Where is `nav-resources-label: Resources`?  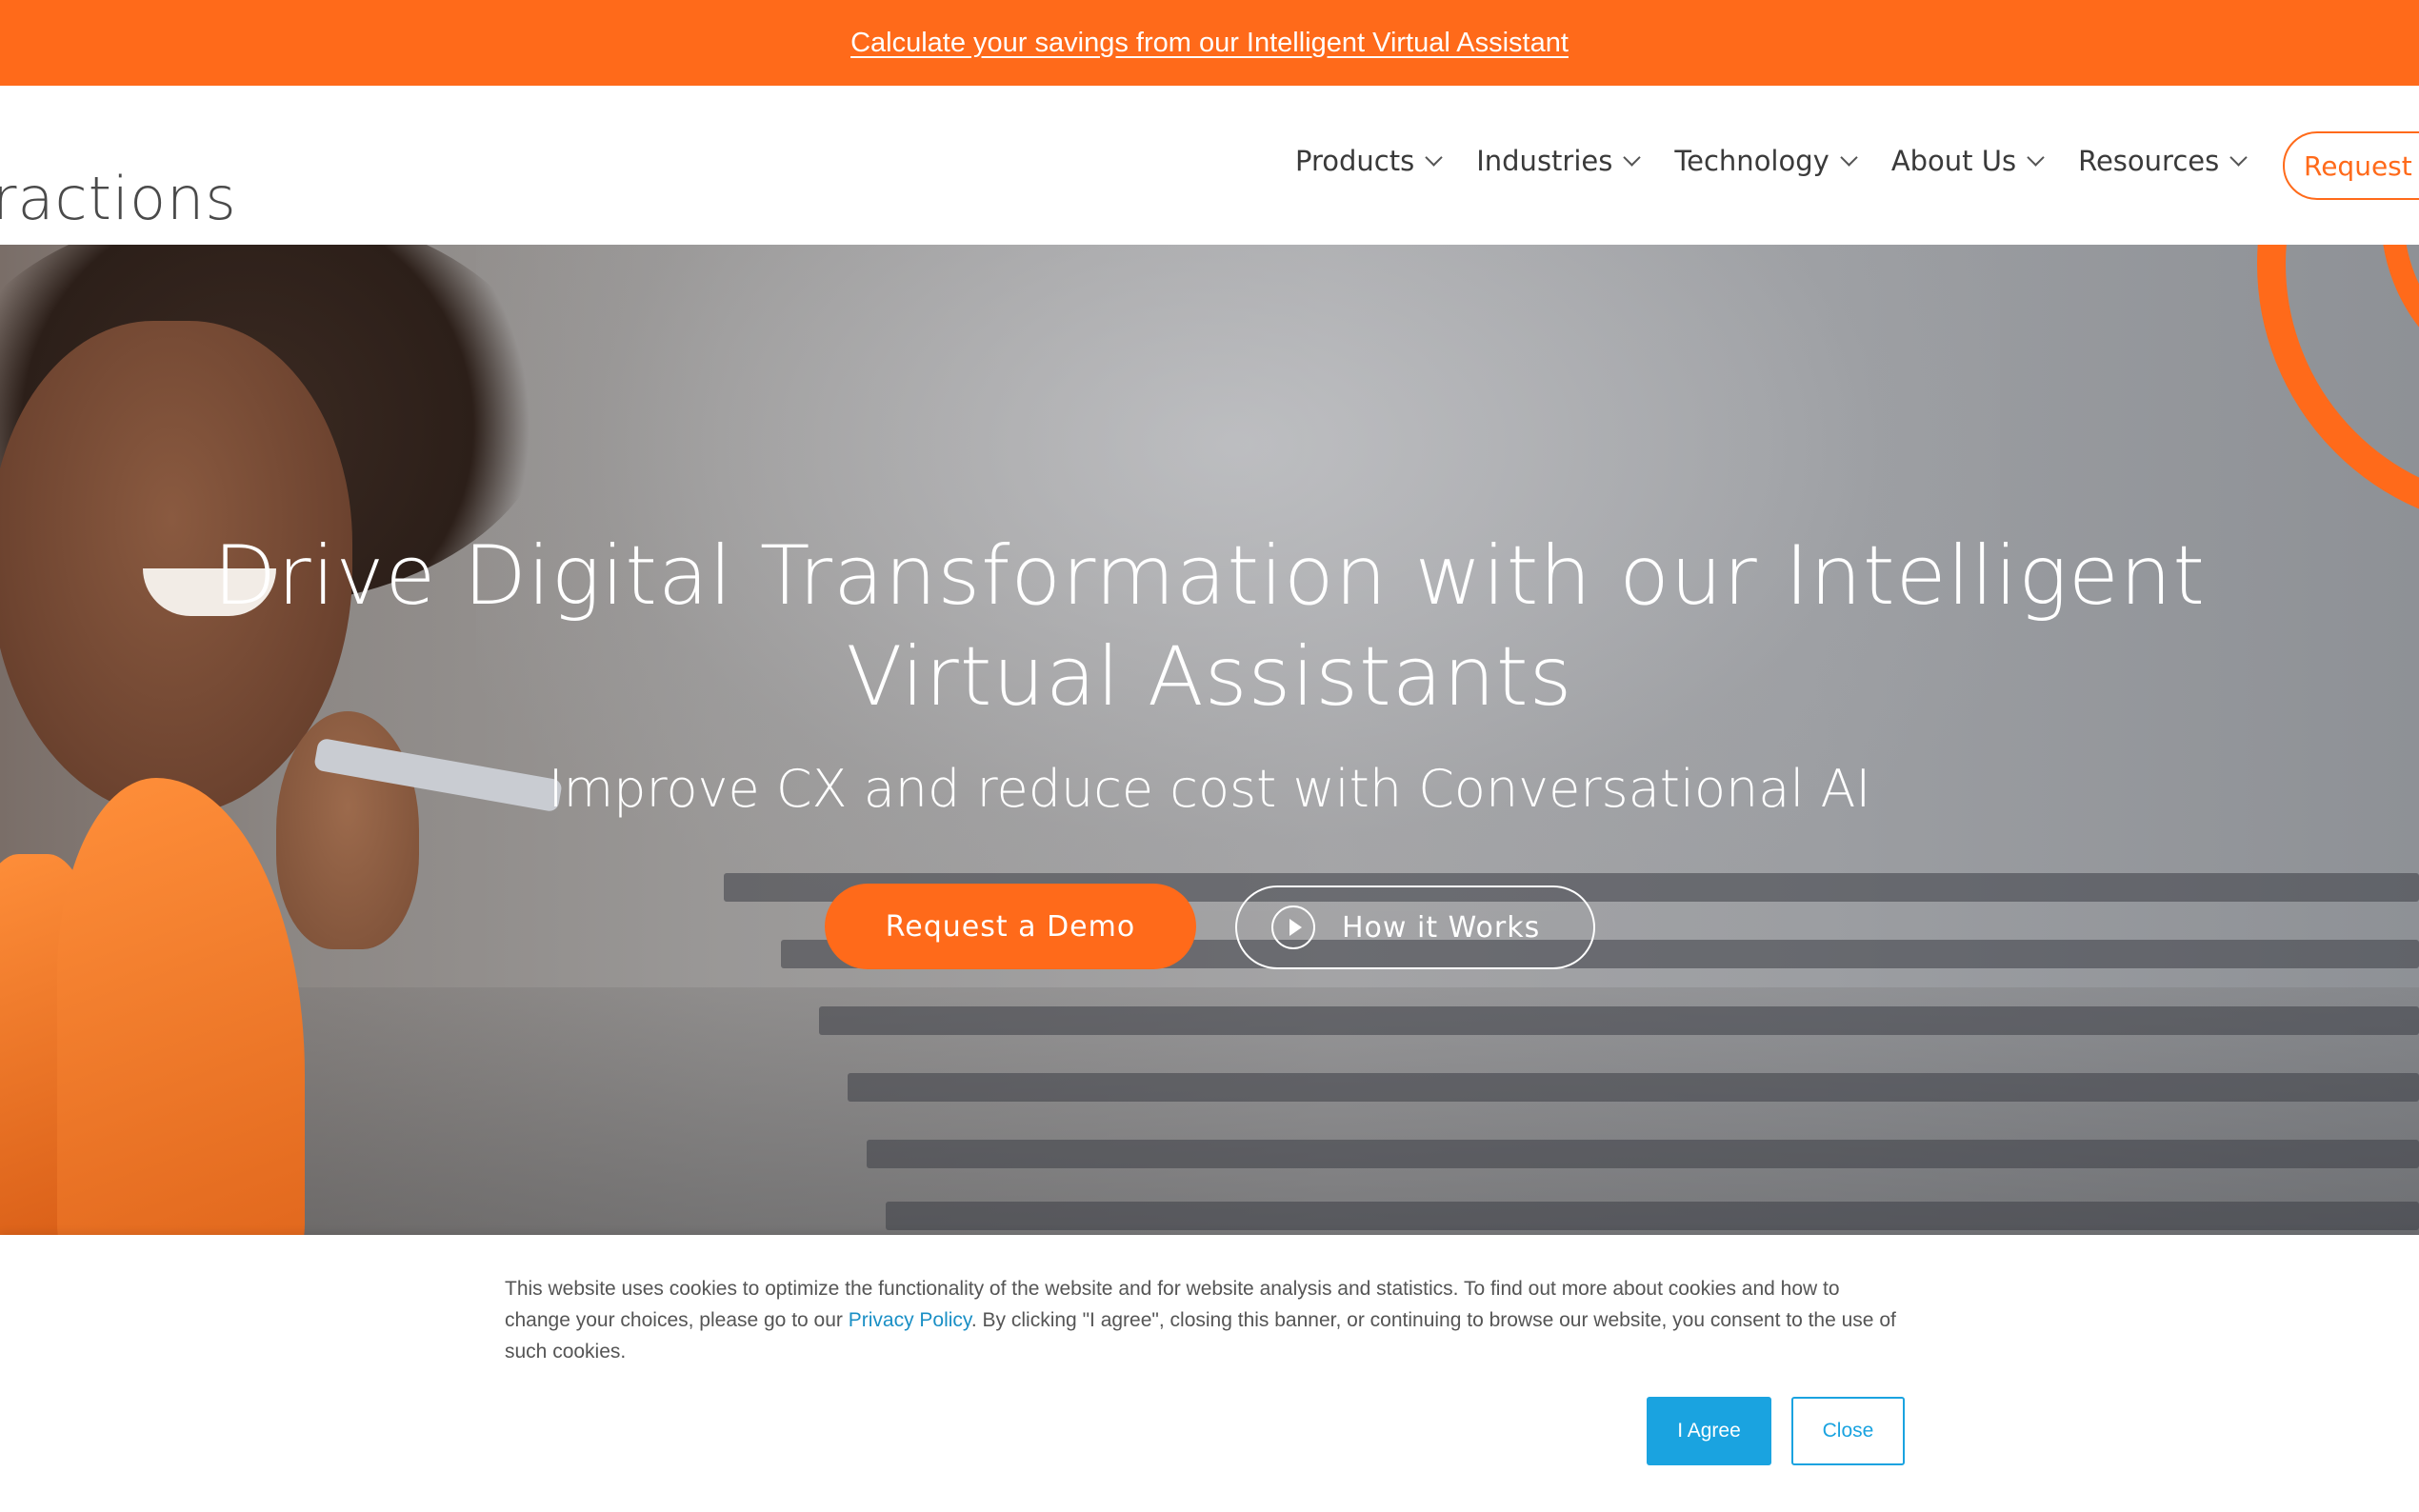 nav-resources-label: Resources is located at coordinates (2149, 161).